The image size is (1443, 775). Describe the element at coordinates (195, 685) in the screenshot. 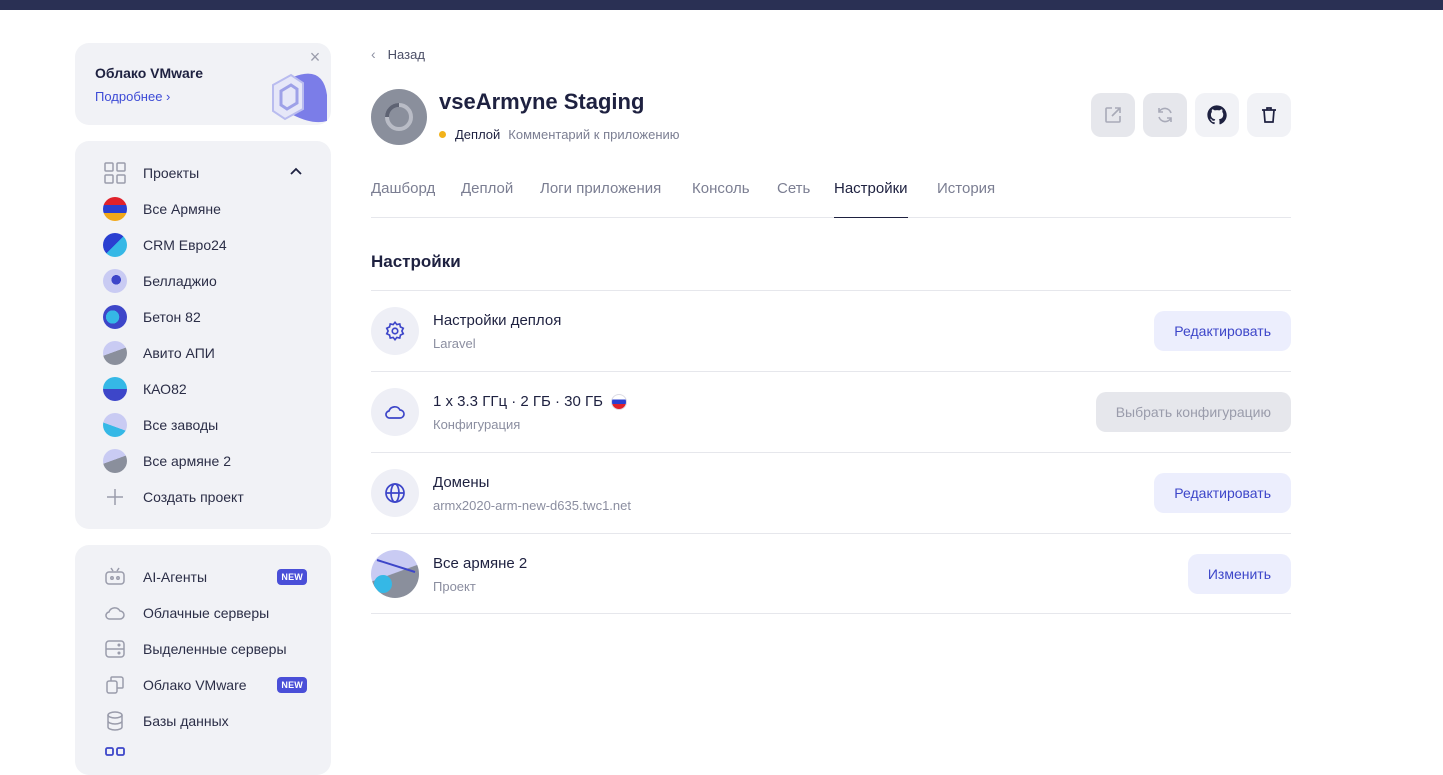

I see `nav-label: Облако VMware` at that location.